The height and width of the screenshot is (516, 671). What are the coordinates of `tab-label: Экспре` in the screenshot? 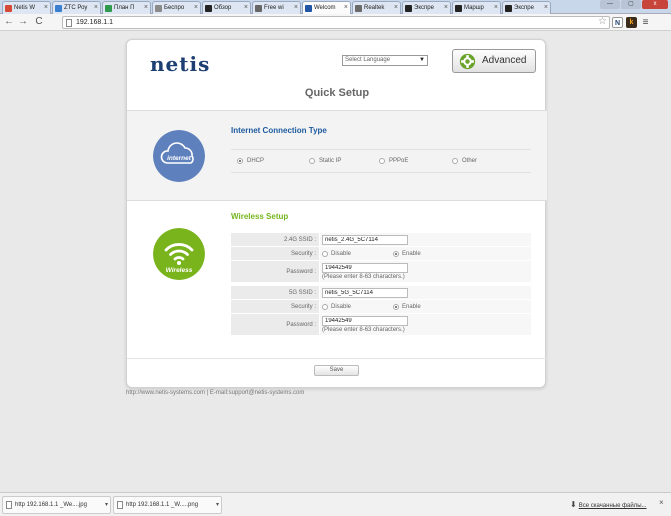 It's located at (524, 8).